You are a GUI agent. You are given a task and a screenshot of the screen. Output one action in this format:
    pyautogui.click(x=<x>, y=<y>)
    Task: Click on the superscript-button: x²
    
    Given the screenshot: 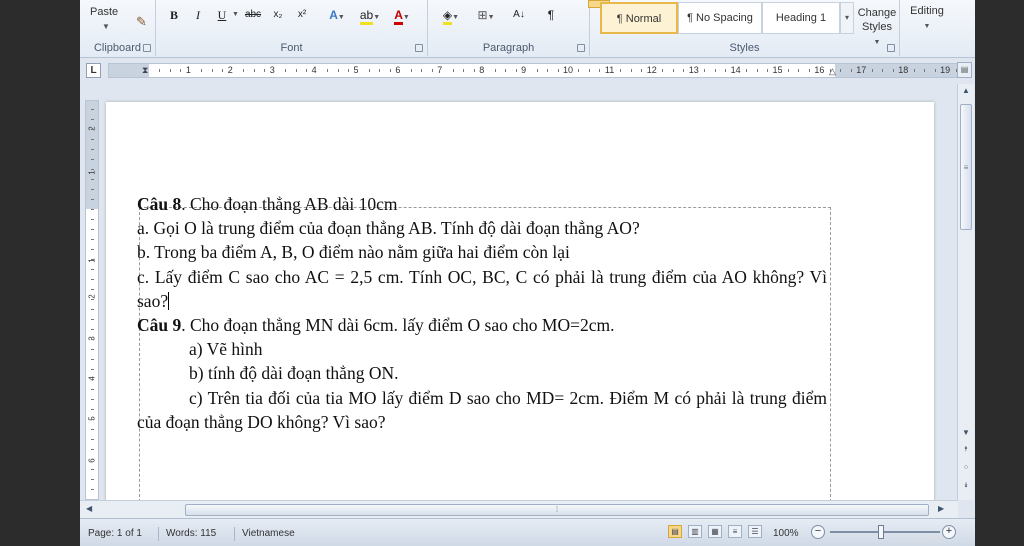 What is the action you would take?
    pyautogui.click(x=302, y=15)
    